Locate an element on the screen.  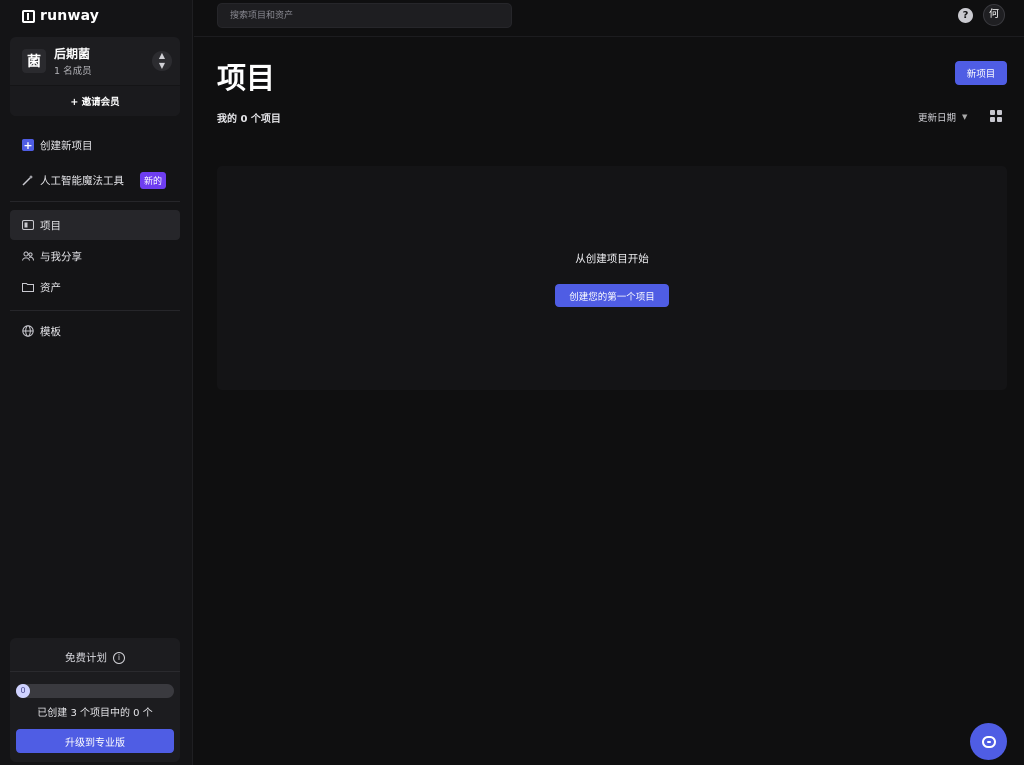
plan-card: 免费计划 i 0 已创建 3 个项目中的 0 个 升级到专业版 is located at coordinates (95, 700).